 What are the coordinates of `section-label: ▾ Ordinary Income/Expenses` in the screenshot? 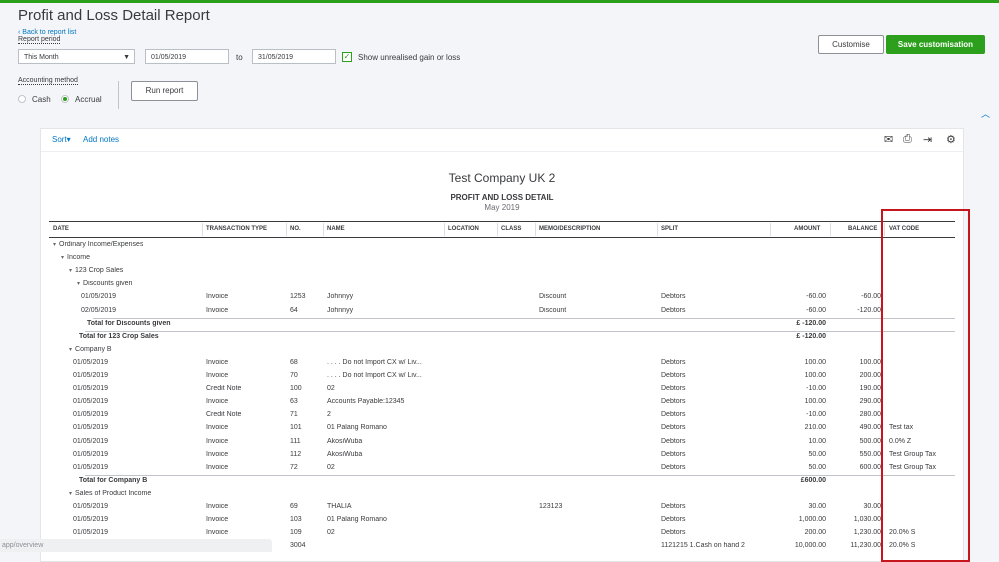 It's located at (98, 244).